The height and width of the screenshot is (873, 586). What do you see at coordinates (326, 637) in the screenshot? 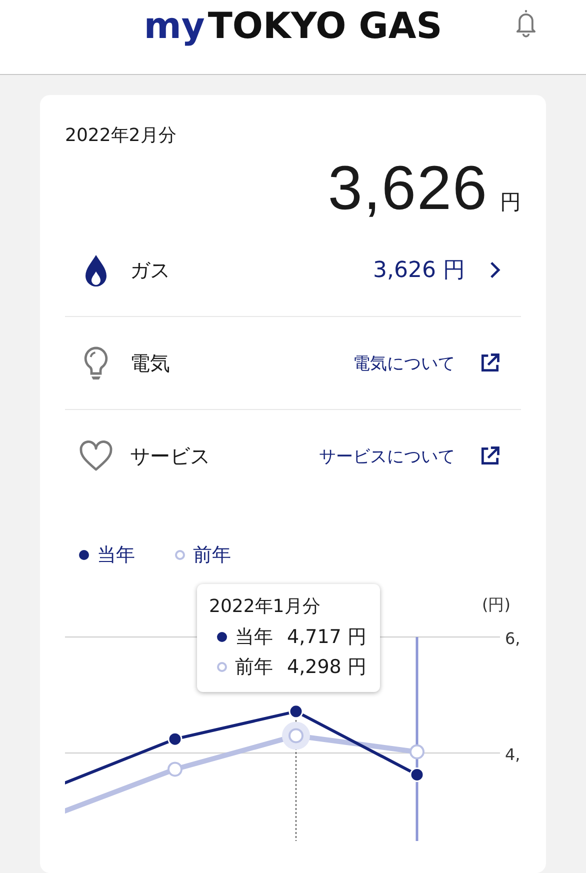
I see `tooltip-value: 4,717 円` at bounding box center [326, 637].